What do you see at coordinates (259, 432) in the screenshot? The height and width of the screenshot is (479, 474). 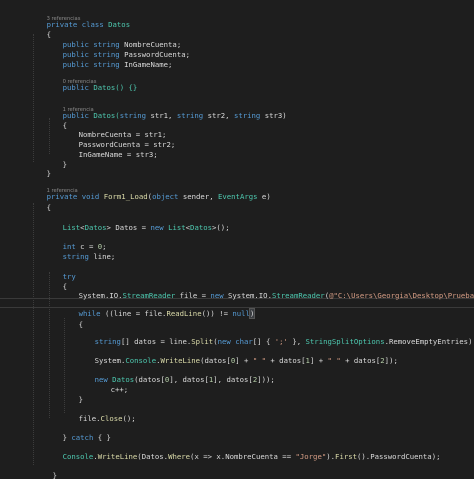 I see `code-line: } catch { }` at bounding box center [259, 432].